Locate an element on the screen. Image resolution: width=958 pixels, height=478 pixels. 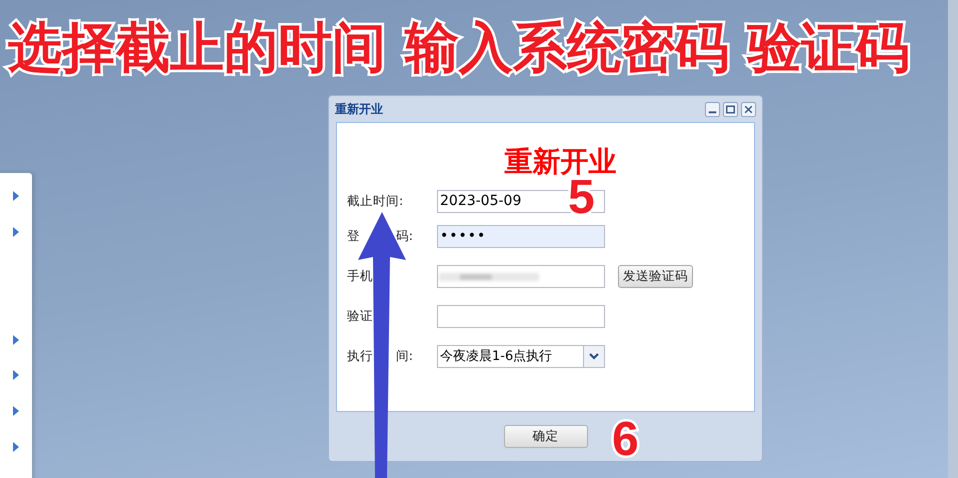
field-label: 截止时间: is located at coordinates (375, 201).